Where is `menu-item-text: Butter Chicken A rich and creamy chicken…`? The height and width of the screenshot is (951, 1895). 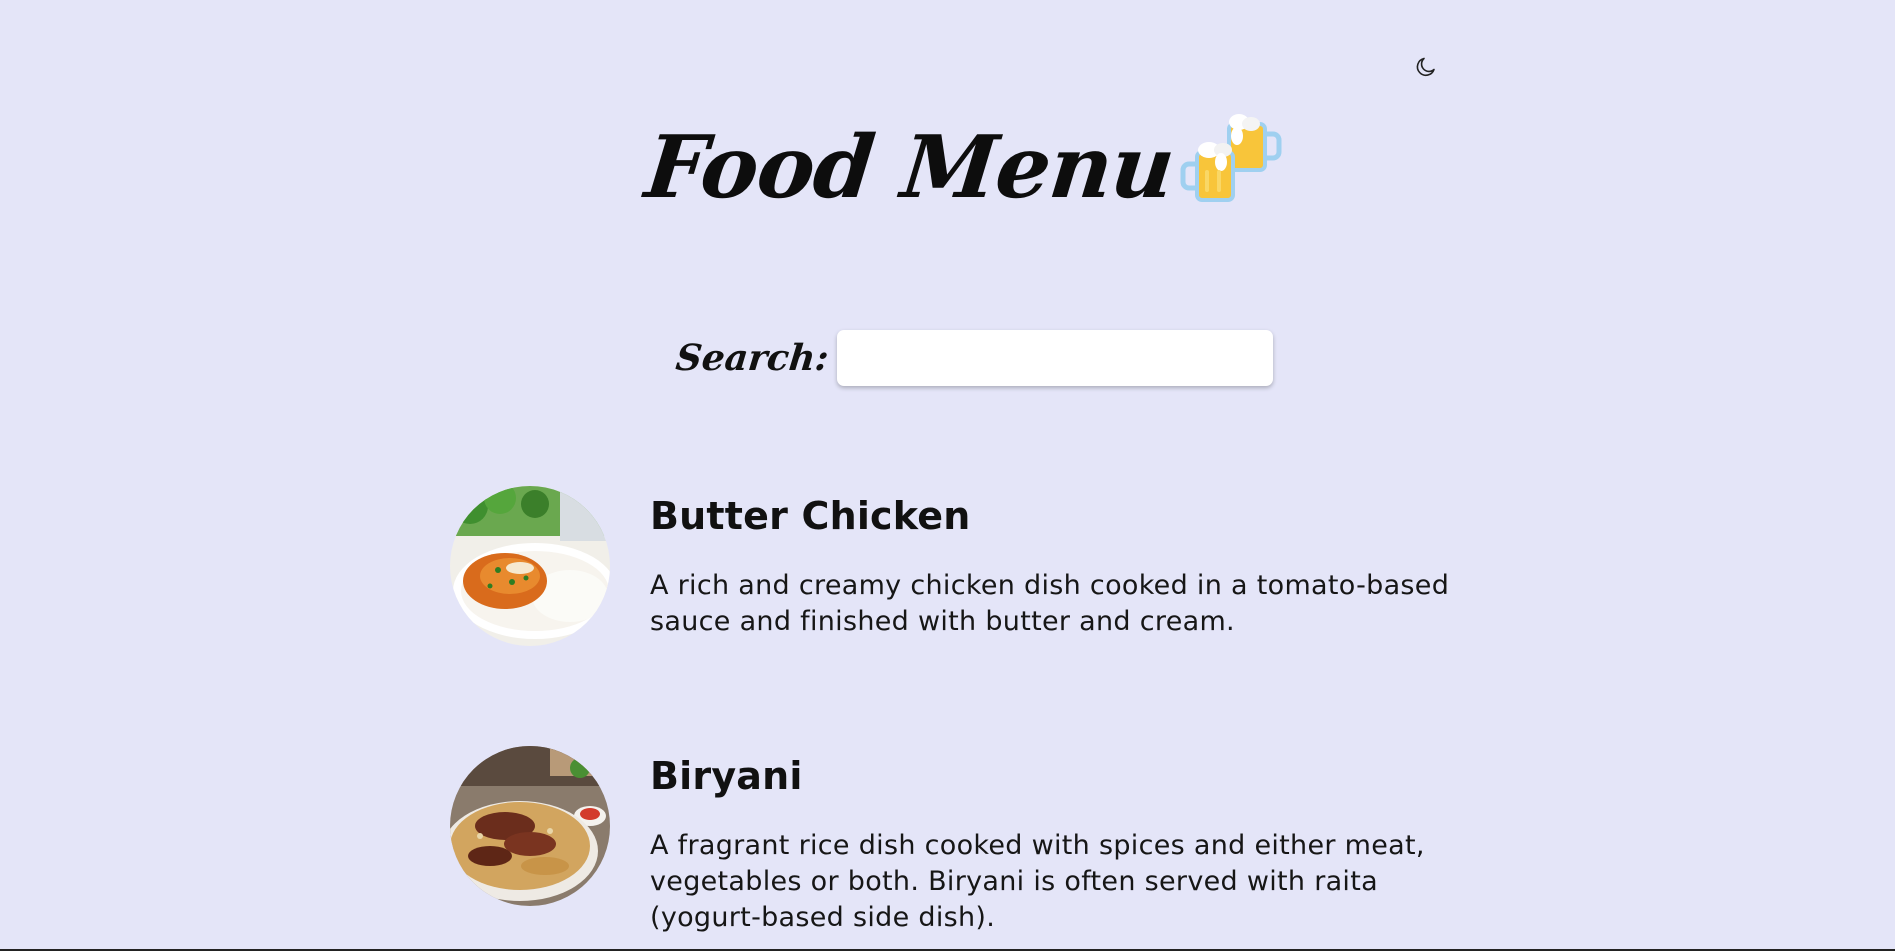 menu-item-text: Butter Chicken A rich and creamy chicken… is located at coordinates (1050, 566).